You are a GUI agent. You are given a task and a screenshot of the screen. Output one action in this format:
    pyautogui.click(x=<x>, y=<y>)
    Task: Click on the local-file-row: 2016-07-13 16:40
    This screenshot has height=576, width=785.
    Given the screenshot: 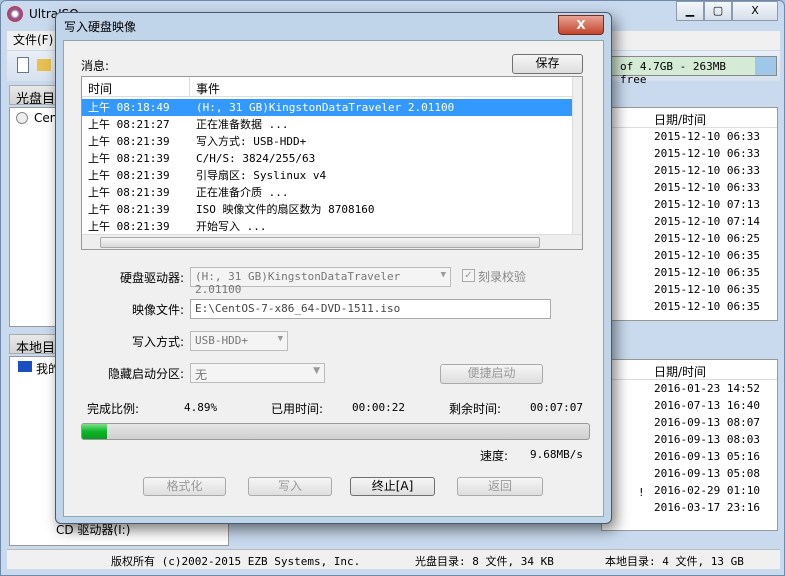 What is the action you would take?
    pyautogui.click(x=712, y=405)
    